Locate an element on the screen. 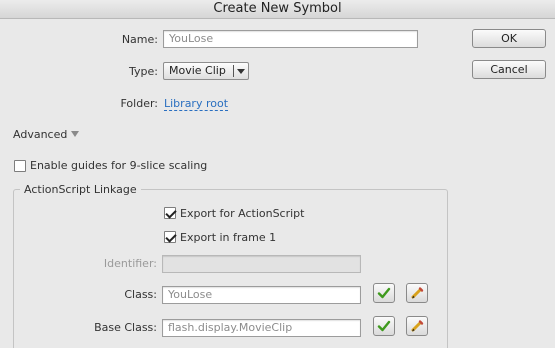 The width and height of the screenshot is (555, 348). advanced-label: Advanced is located at coordinates (40, 134).